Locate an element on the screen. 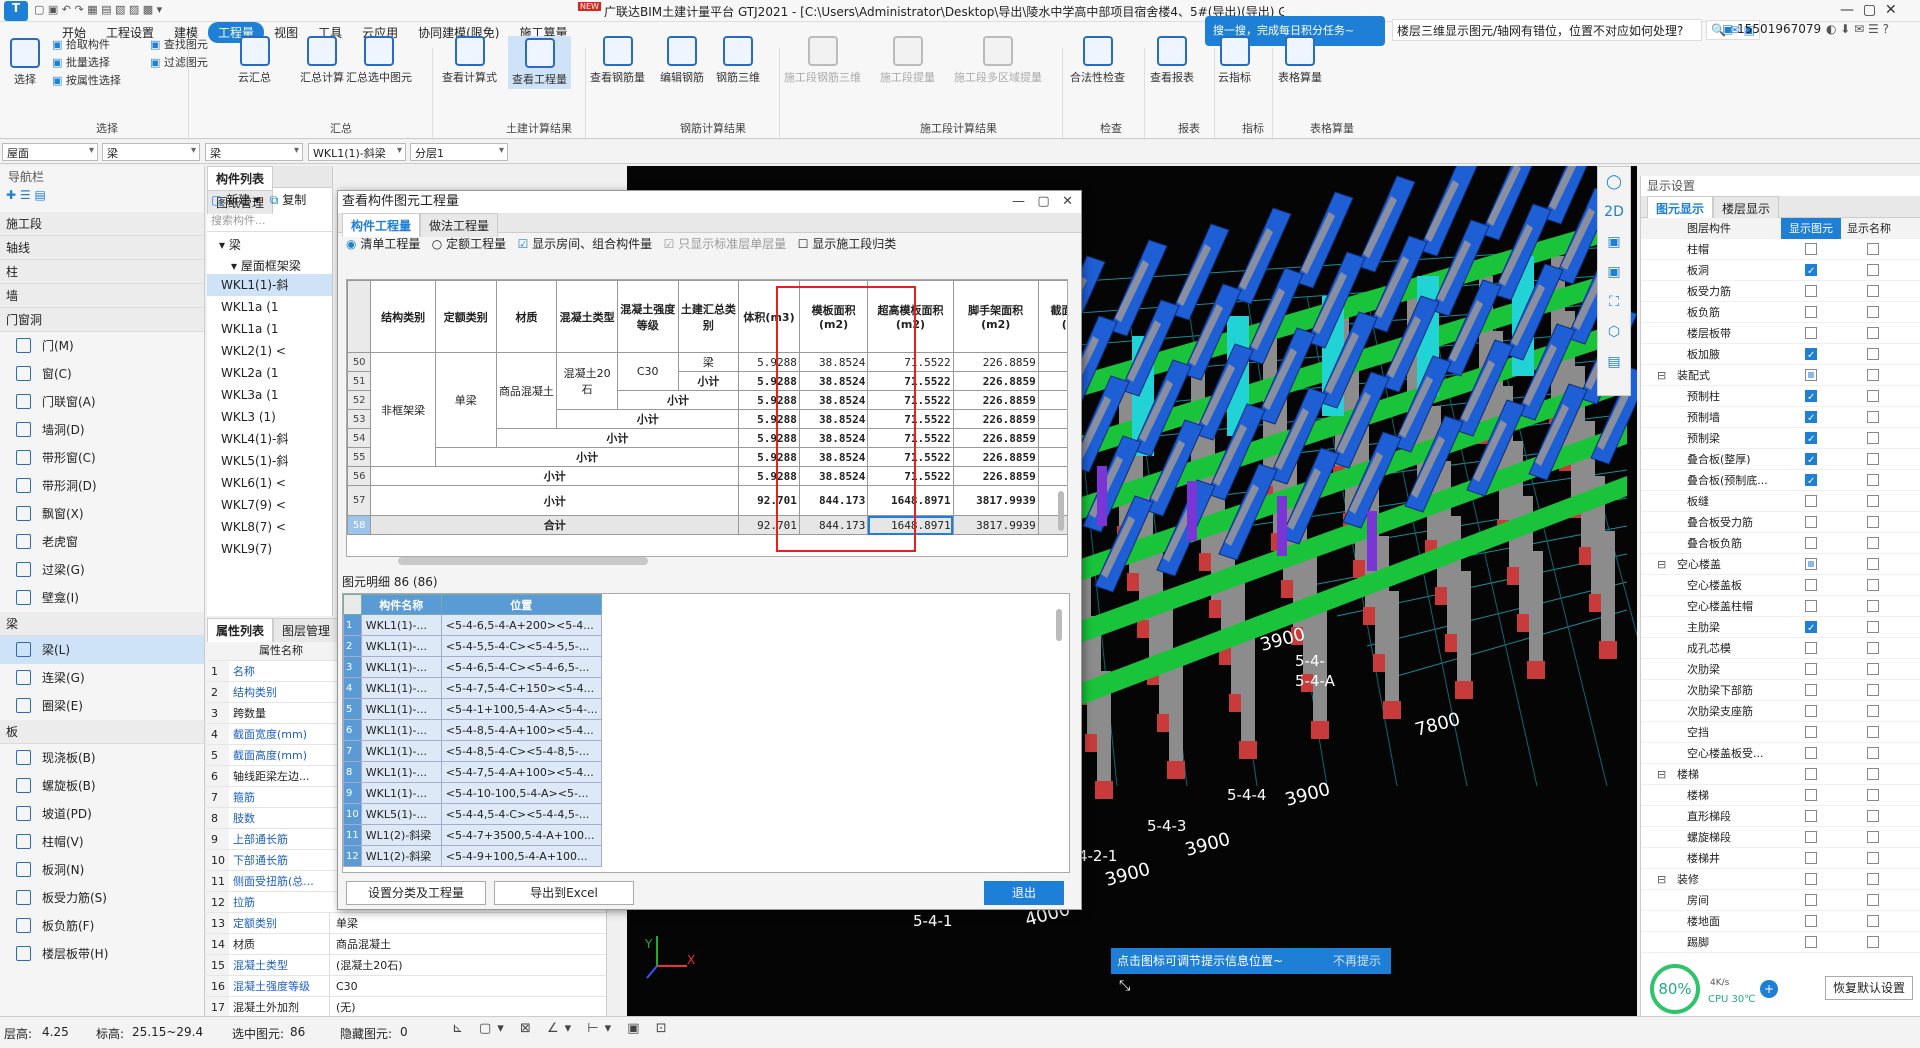 The image size is (1920, 1048). property-row-13: 14 材质 商品混凝土 is located at coordinates (406, 944).